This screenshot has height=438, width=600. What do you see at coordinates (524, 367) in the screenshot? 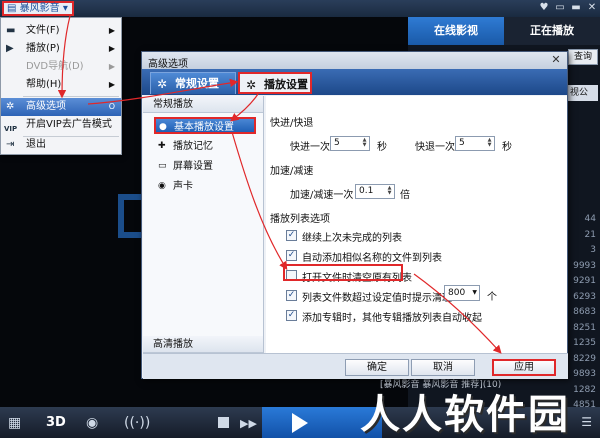
I see `apply-button: 应用` at bounding box center [524, 367].